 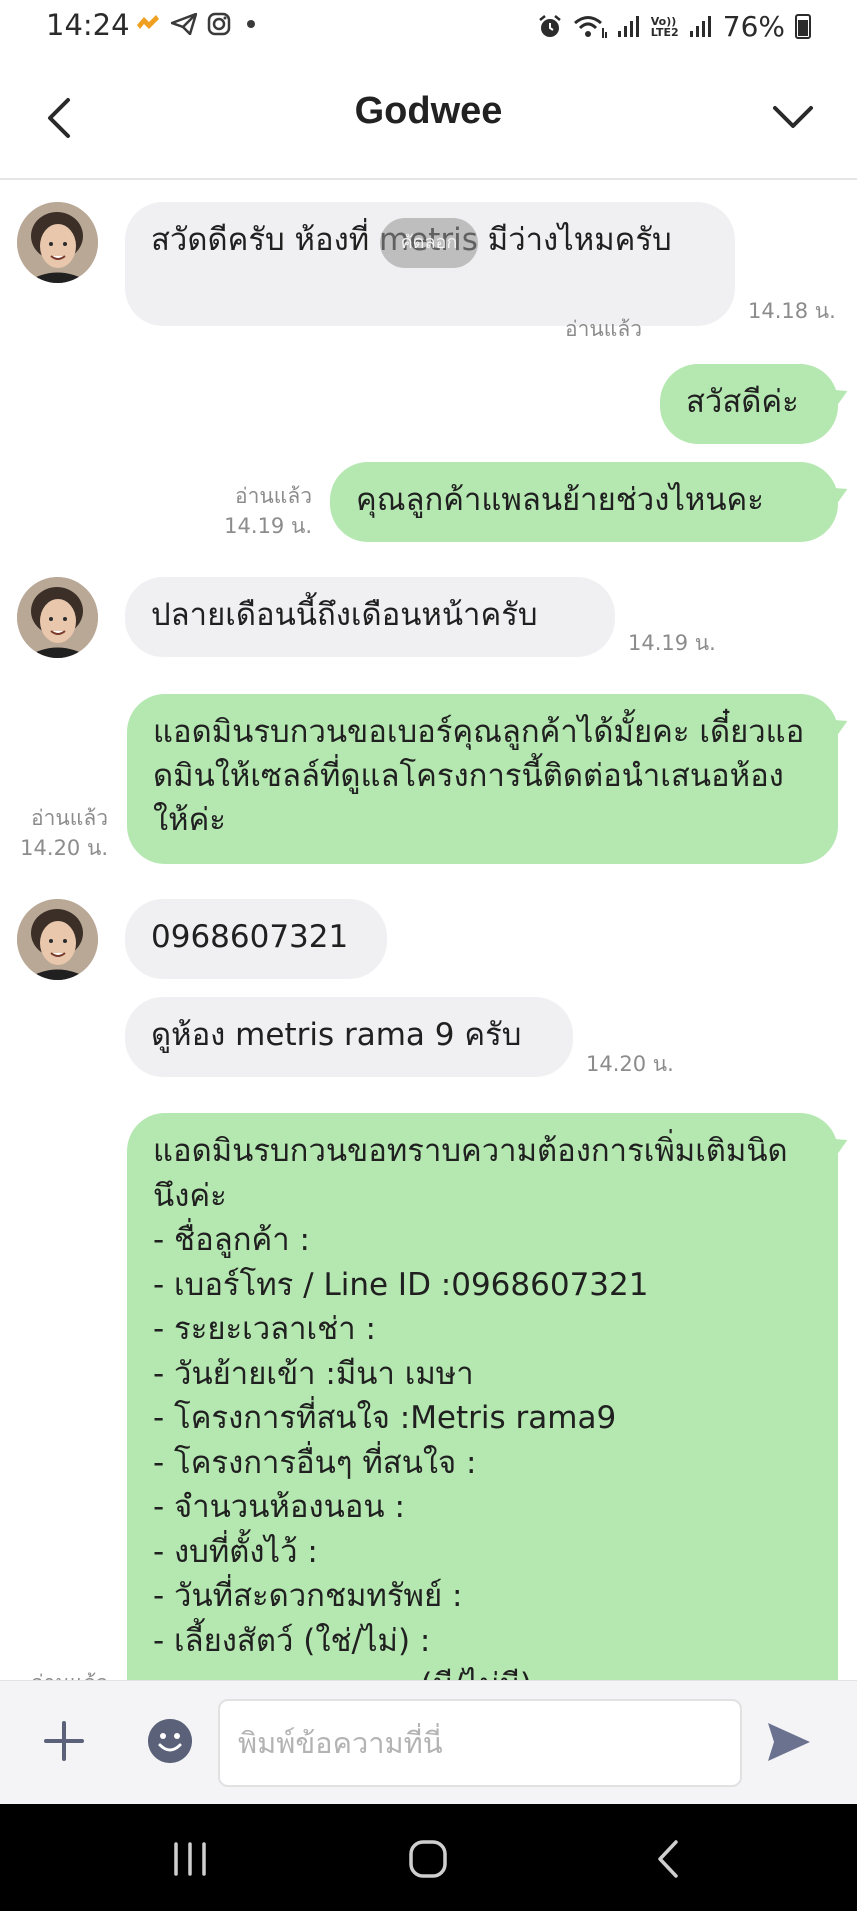 I want to click on status-time: 14:24, so click(x=88, y=25).